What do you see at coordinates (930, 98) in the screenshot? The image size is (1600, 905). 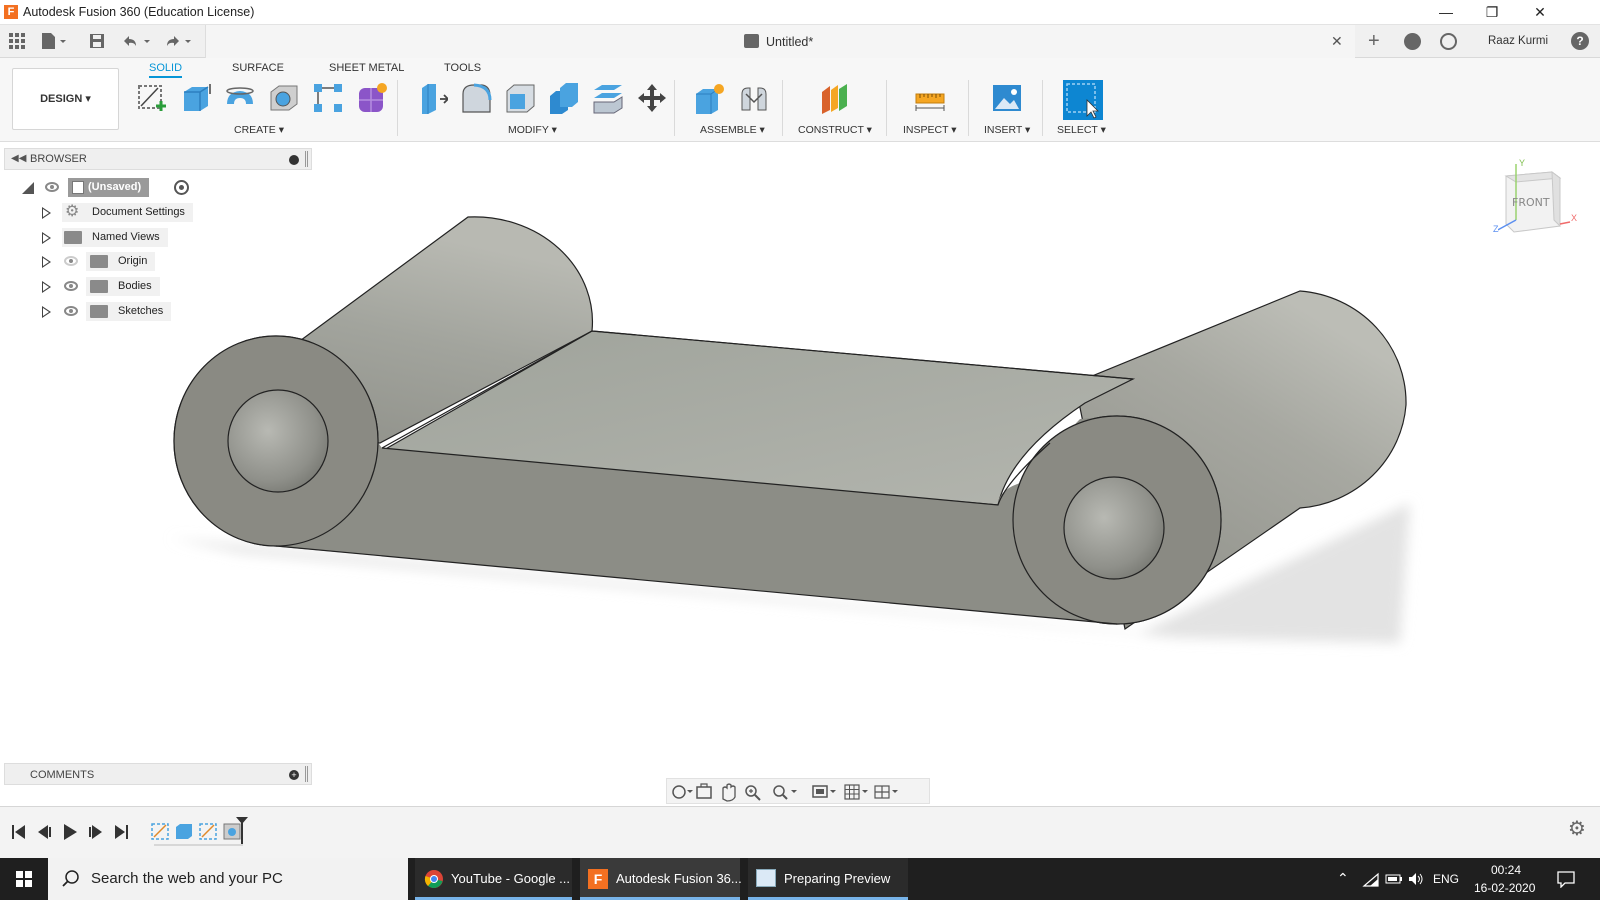 I see `measure-icon` at bounding box center [930, 98].